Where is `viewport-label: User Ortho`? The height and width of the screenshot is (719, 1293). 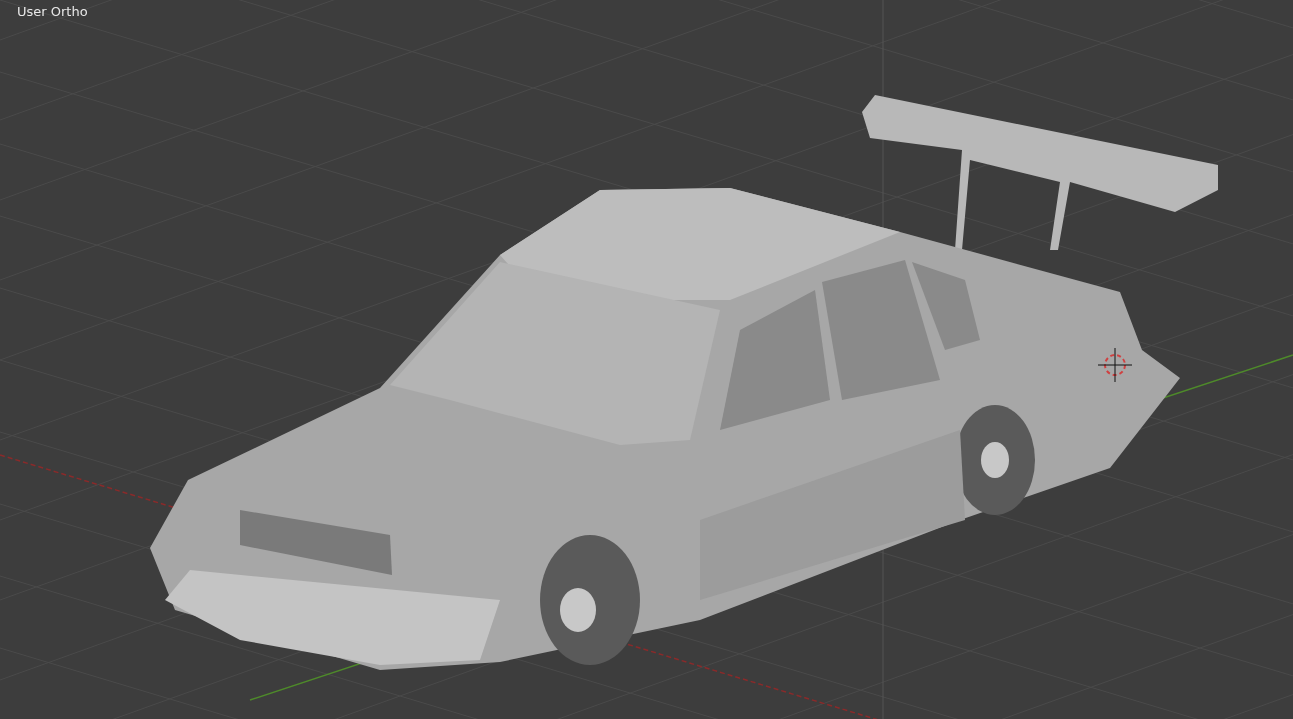 viewport-label: User Ortho is located at coordinates (52, 11).